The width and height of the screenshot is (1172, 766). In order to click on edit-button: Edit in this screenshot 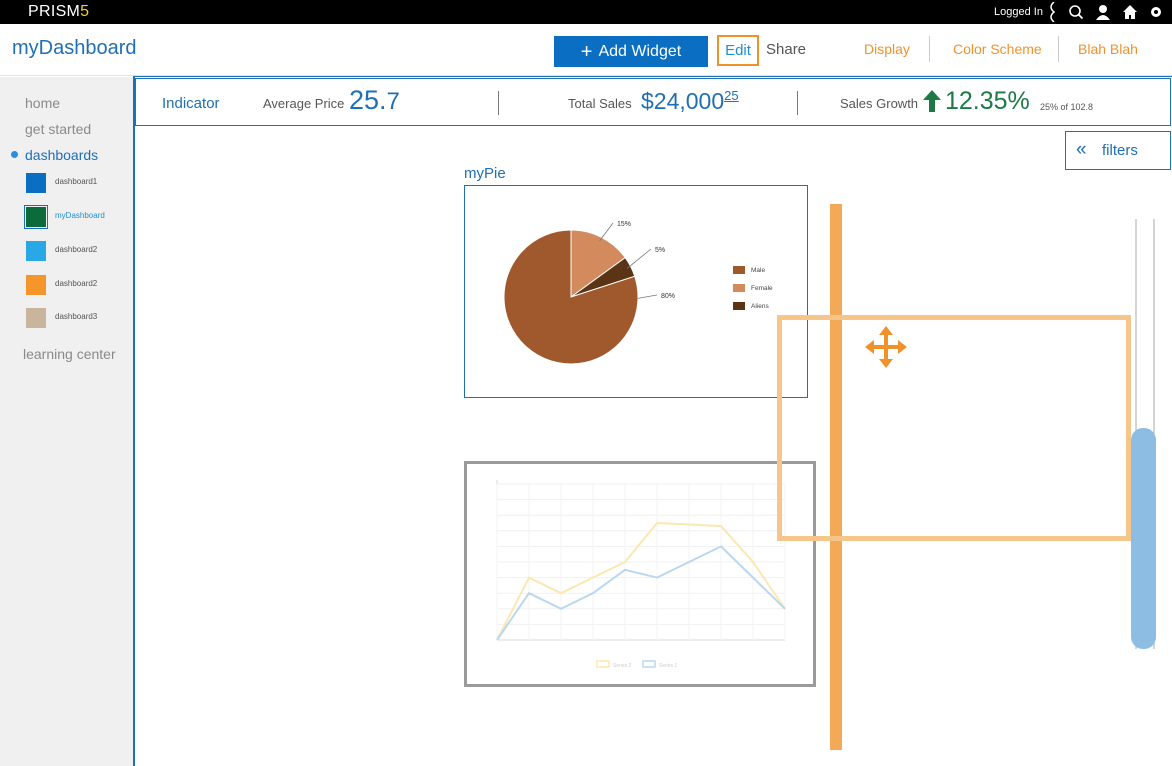, I will do `click(738, 50)`.